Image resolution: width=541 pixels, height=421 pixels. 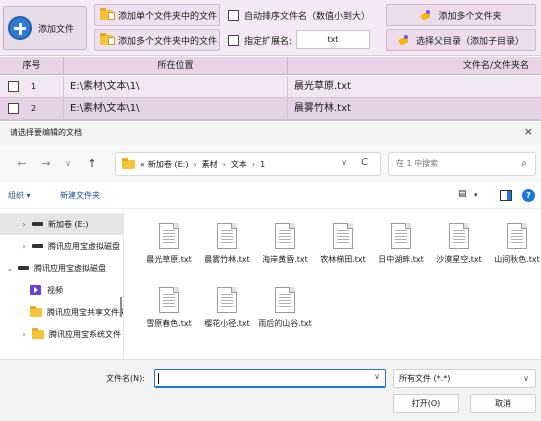 I want to click on help-icon: ?, so click(x=528, y=195).